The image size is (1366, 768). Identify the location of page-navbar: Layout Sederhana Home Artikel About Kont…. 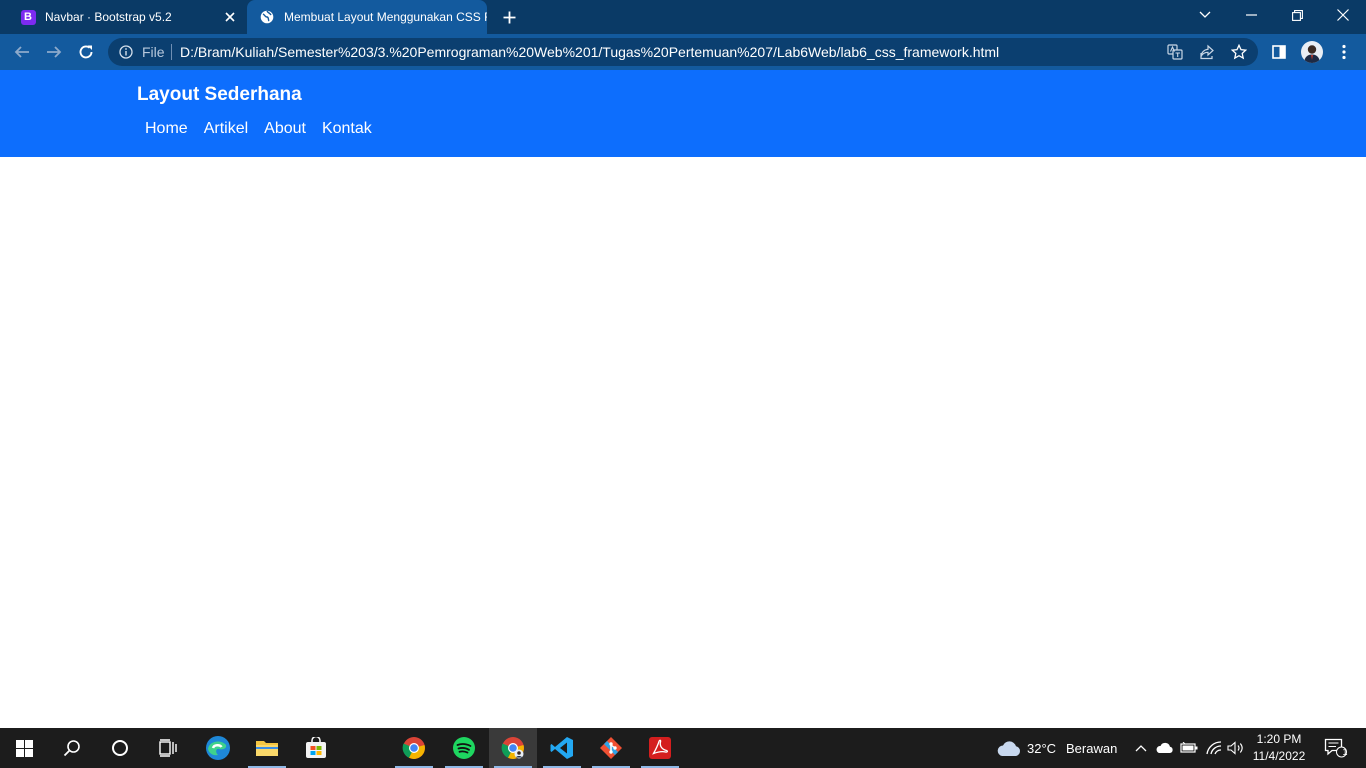
(683, 113).